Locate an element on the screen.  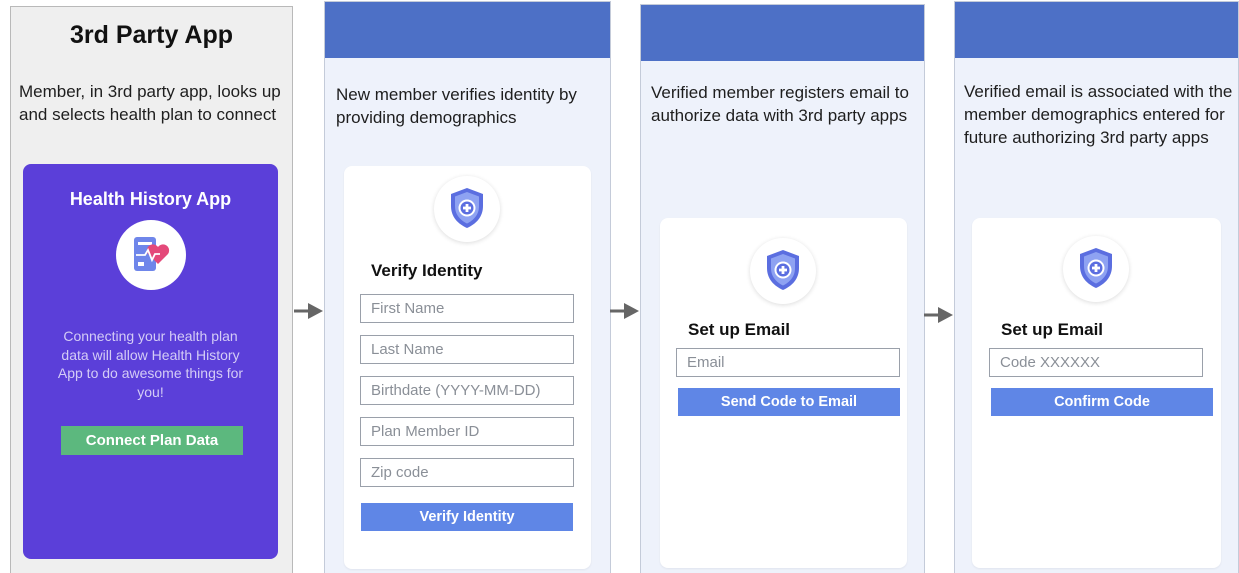
set-up-email-form: Set up Email Email Send Code to Email is located at coordinates (783, 393).